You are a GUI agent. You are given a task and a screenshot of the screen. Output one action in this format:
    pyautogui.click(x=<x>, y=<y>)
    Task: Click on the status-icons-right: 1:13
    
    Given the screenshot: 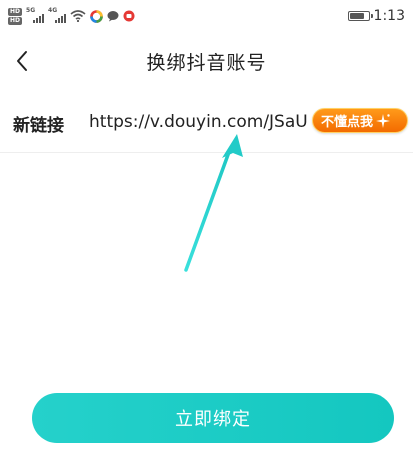 What is the action you would take?
    pyautogui.click(x=376, y=16)
    